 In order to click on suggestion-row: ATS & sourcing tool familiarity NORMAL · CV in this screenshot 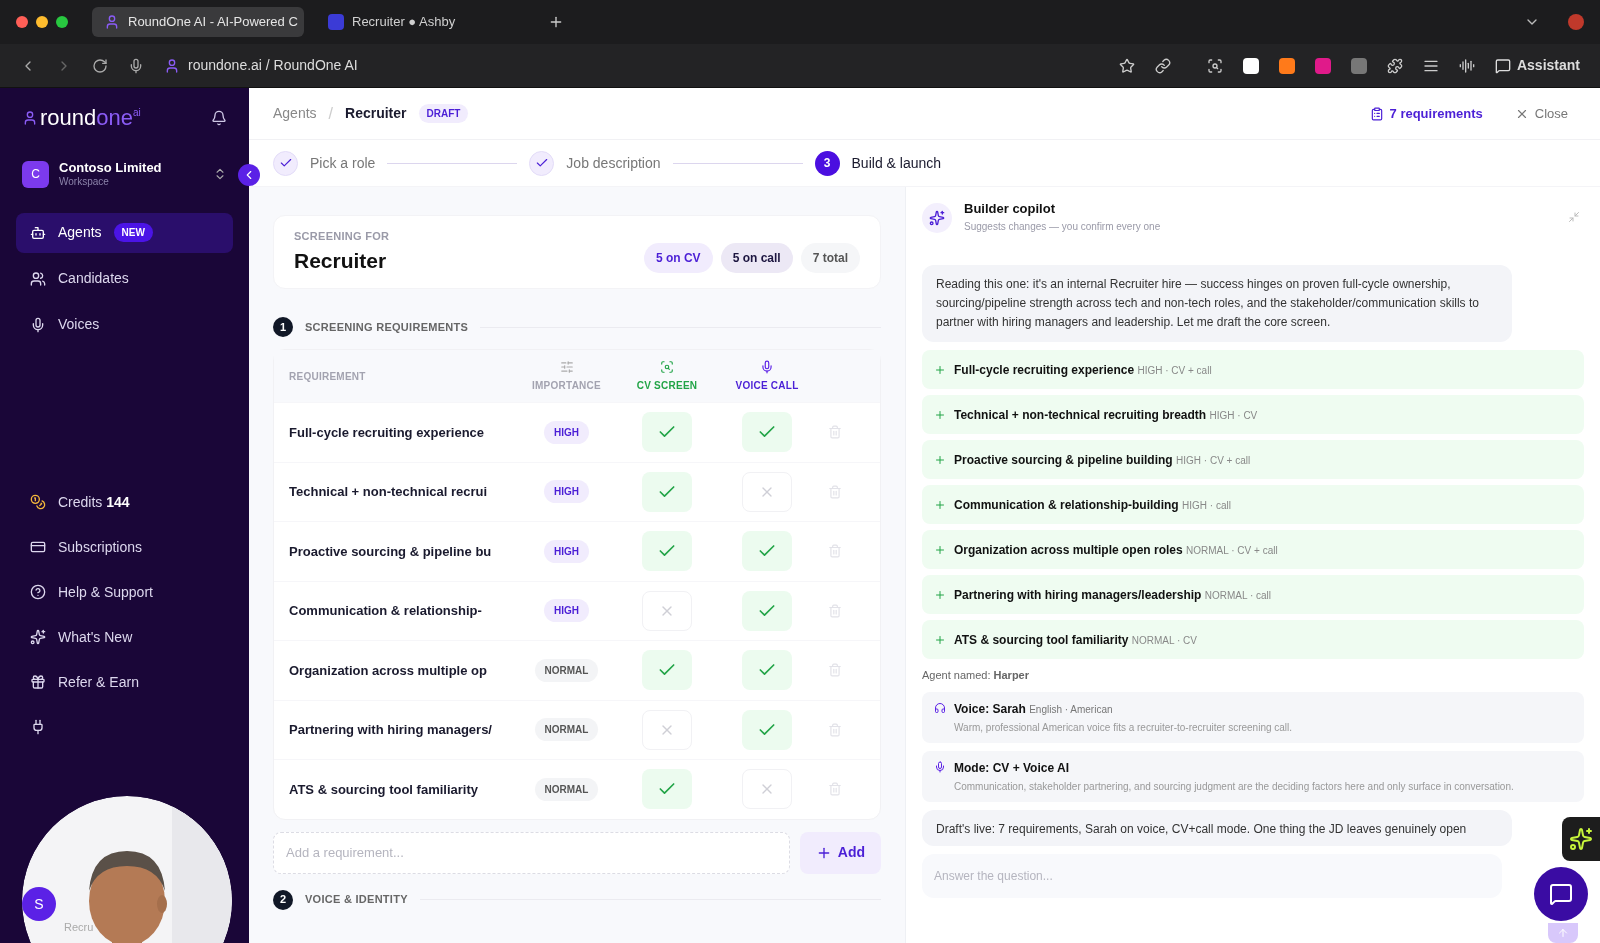, I will do `click(1253, 639)`.